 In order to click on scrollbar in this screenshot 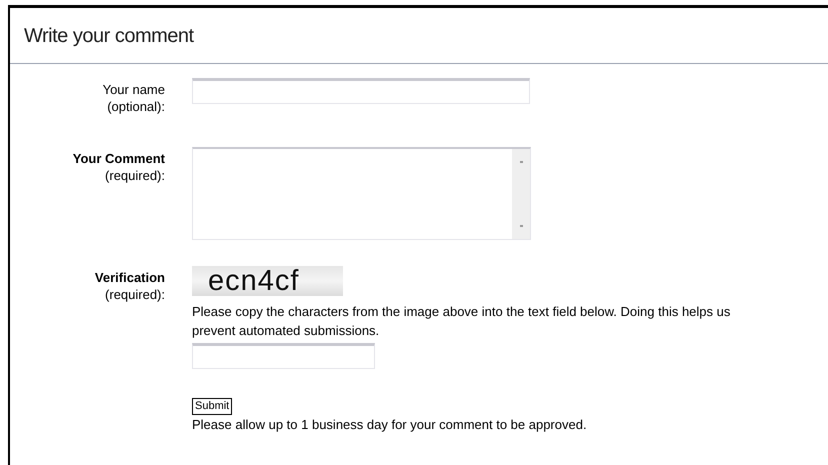, I will do `click(521, 194)`.